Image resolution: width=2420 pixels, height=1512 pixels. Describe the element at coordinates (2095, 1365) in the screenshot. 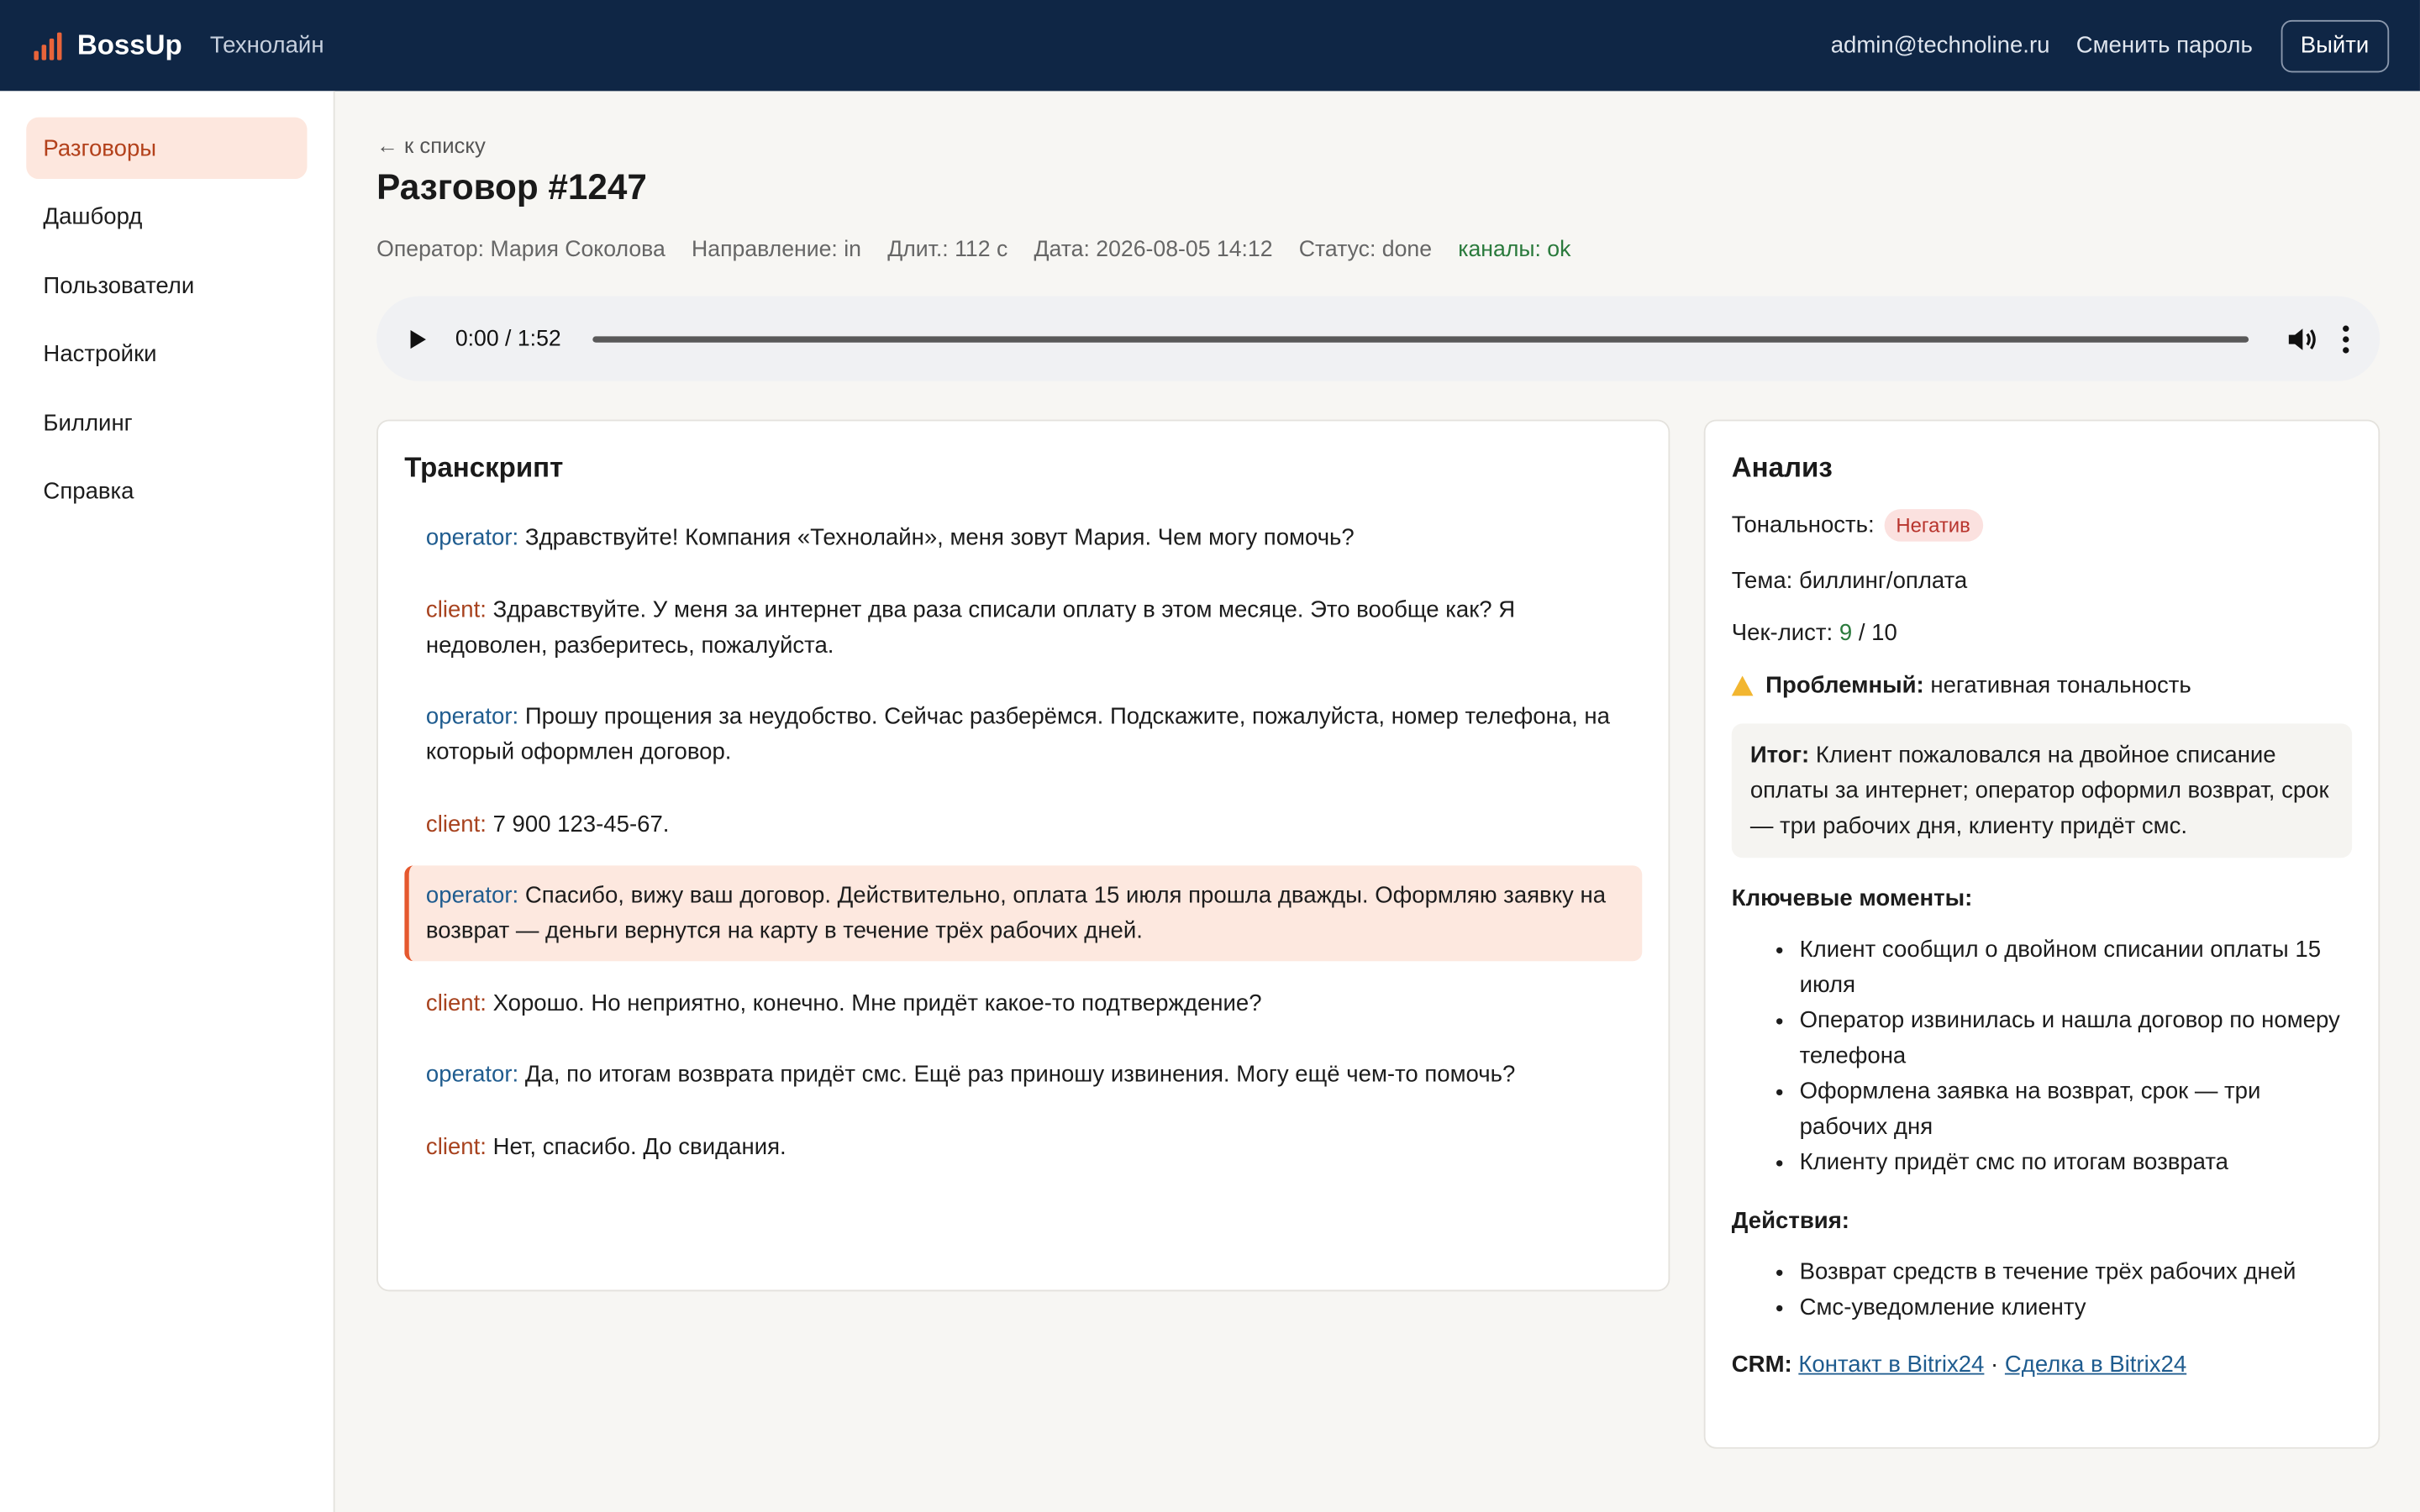

I see `crm-deal-link: Сделка в Bitrix24` at that location.